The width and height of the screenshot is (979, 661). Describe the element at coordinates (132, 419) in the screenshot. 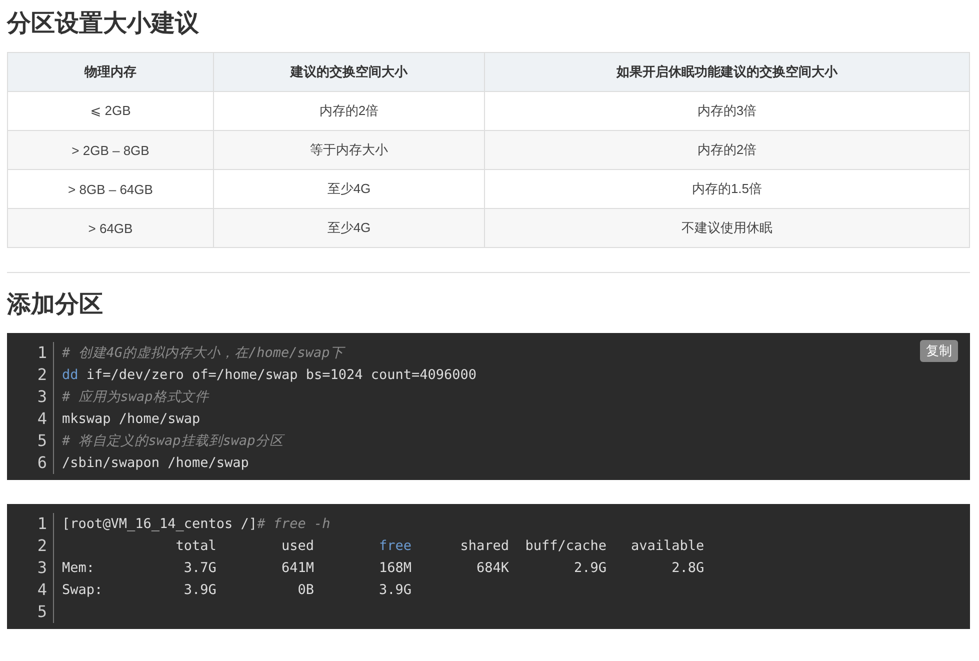

I see `code-line: mkswap /home/swap` at that location.